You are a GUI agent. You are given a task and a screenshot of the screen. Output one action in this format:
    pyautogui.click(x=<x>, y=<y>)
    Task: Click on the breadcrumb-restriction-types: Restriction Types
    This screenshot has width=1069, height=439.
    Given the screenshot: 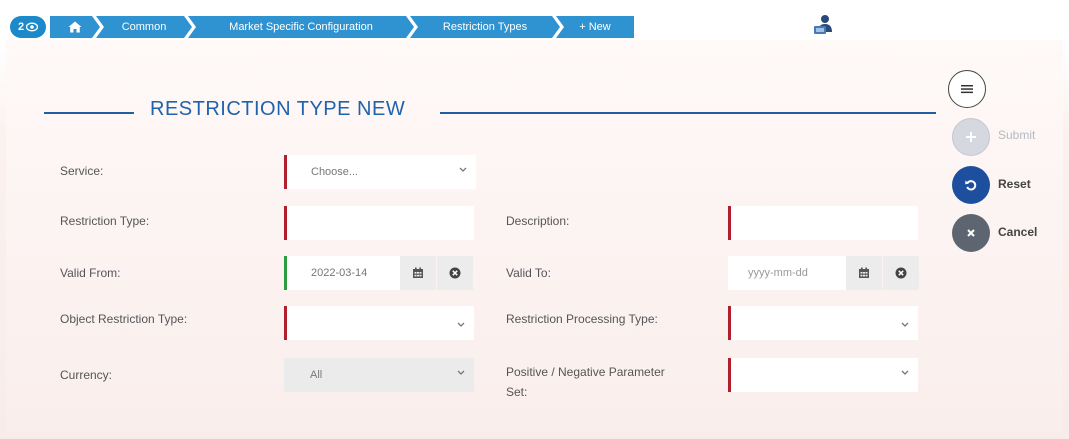 What is the action you would take?
    pyautogui.click(x=485, y=27)
    